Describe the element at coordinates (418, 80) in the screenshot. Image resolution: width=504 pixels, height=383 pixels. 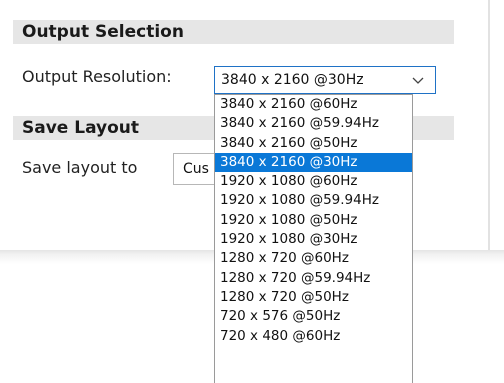
I see `chevron-down-icon` at that location.